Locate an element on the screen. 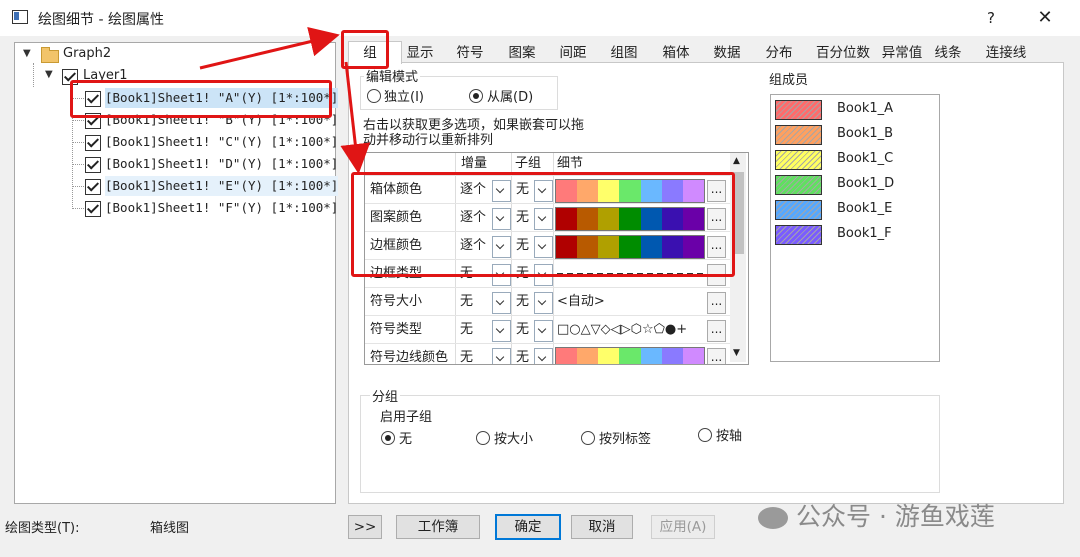 Image resolution: width=1080 pixels, height=557 pixels. wechat-icon is located at coordinates (773, 518).